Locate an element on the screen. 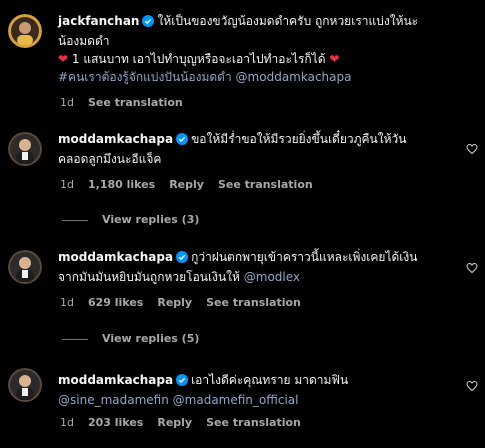 Image resolution: width=485 pixels, height=448 pixels. comment-meta: 1d 203 likes Reply See translation is located at coordinates (187, 422).